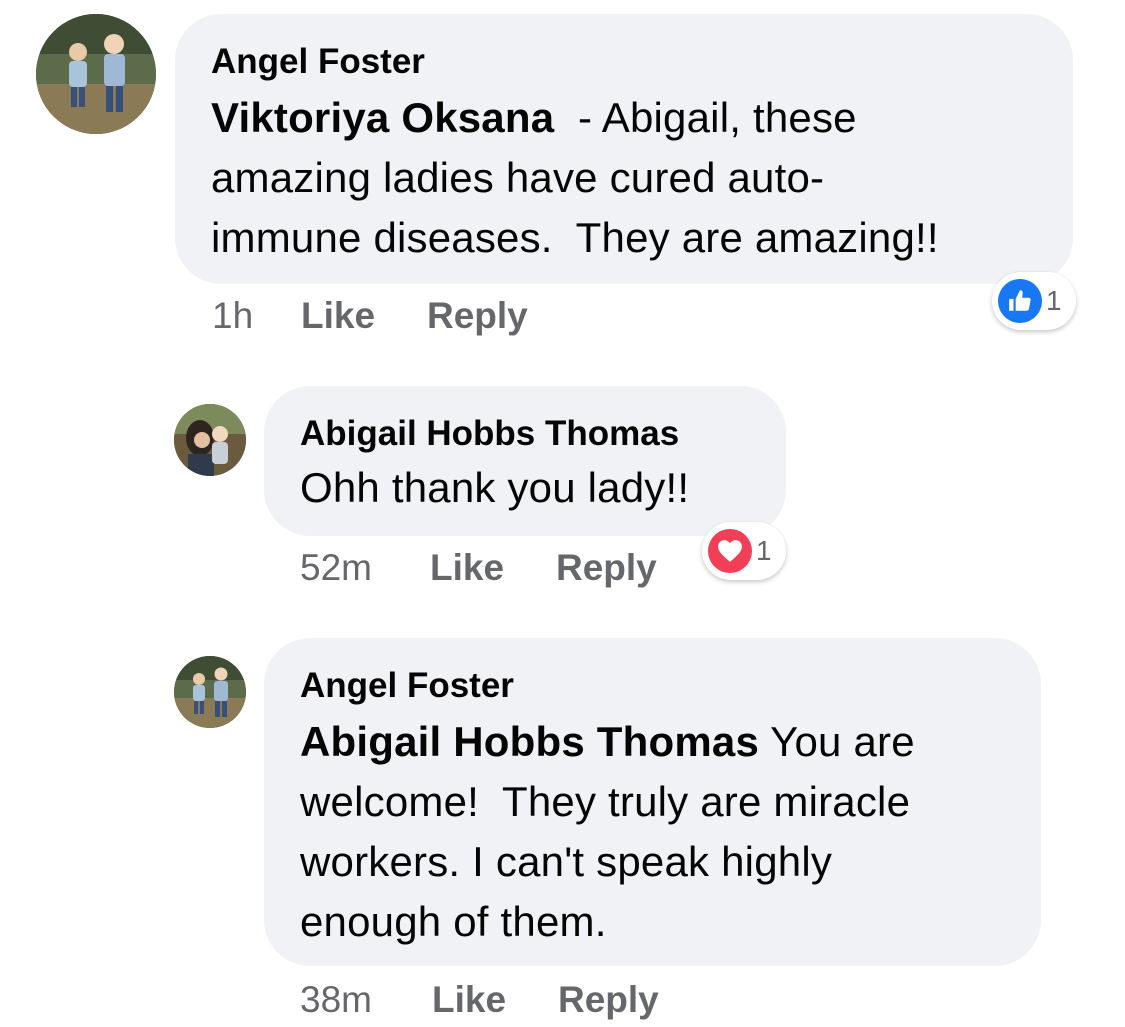 The height and width of the screenshot is (1027, 1125). I want to click on comment-author: Abigail Hobbs Thomas, so click(525, 434).